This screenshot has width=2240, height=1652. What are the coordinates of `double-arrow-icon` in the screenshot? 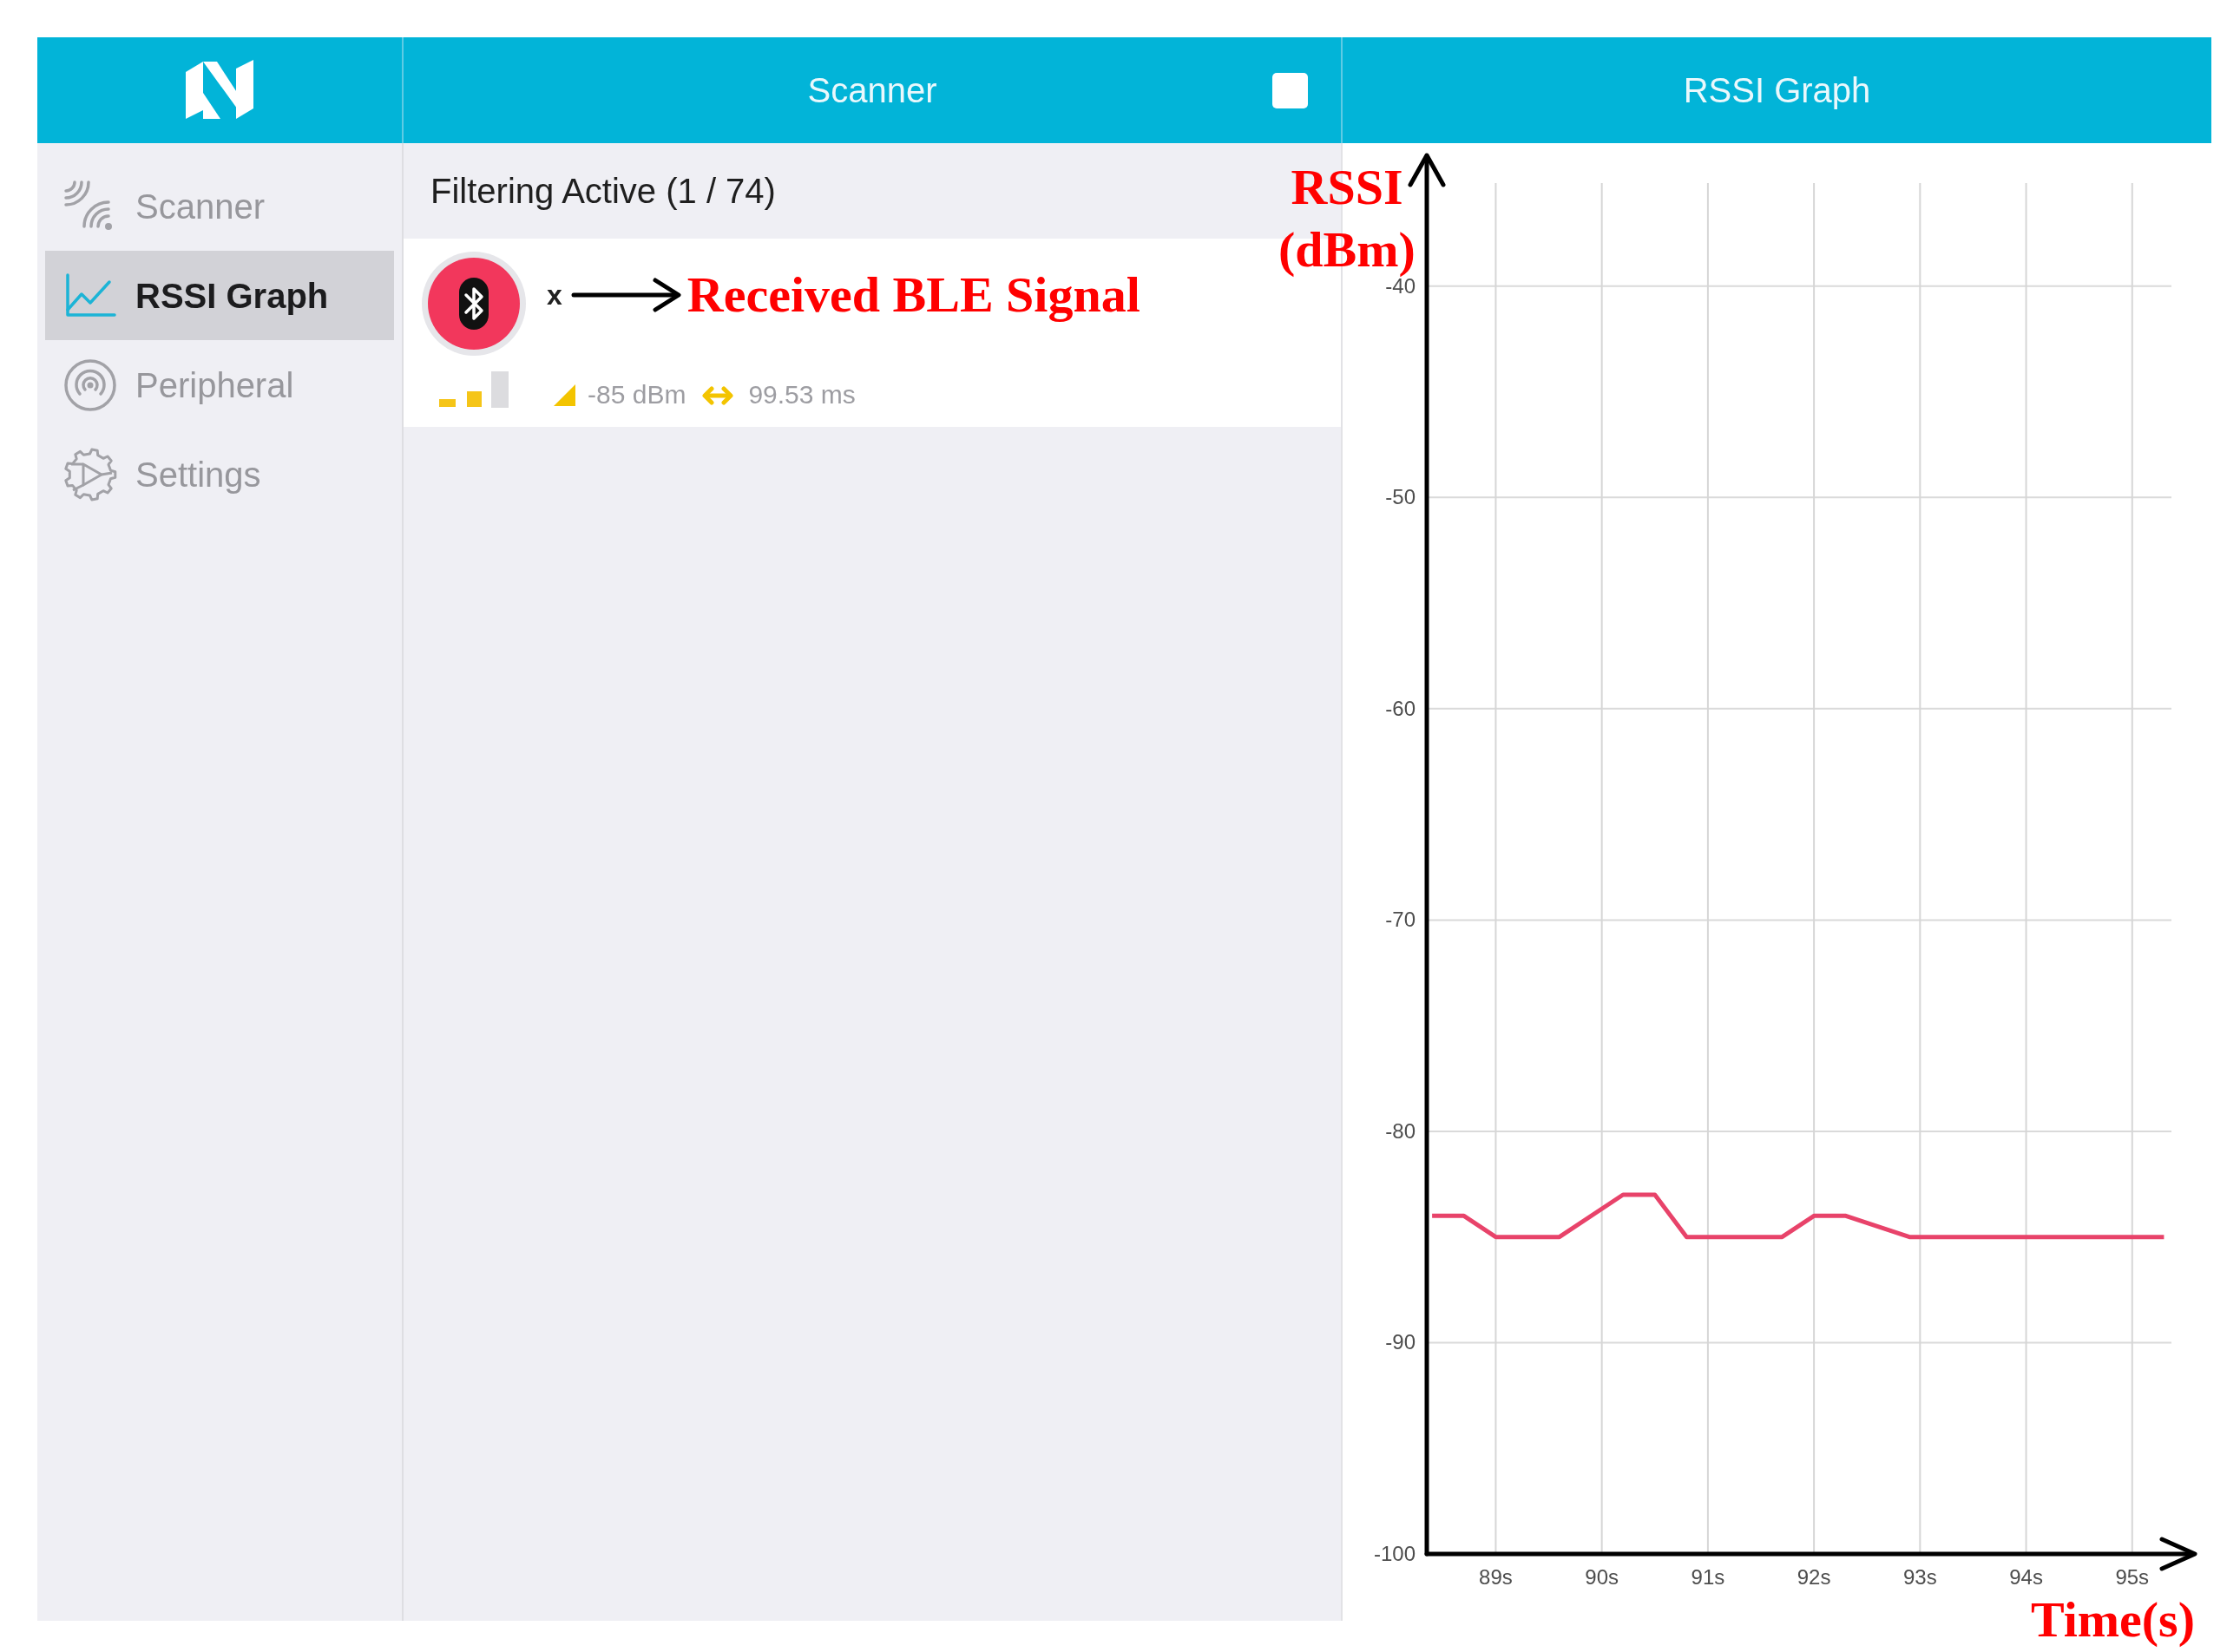 It's located at (718, 395).